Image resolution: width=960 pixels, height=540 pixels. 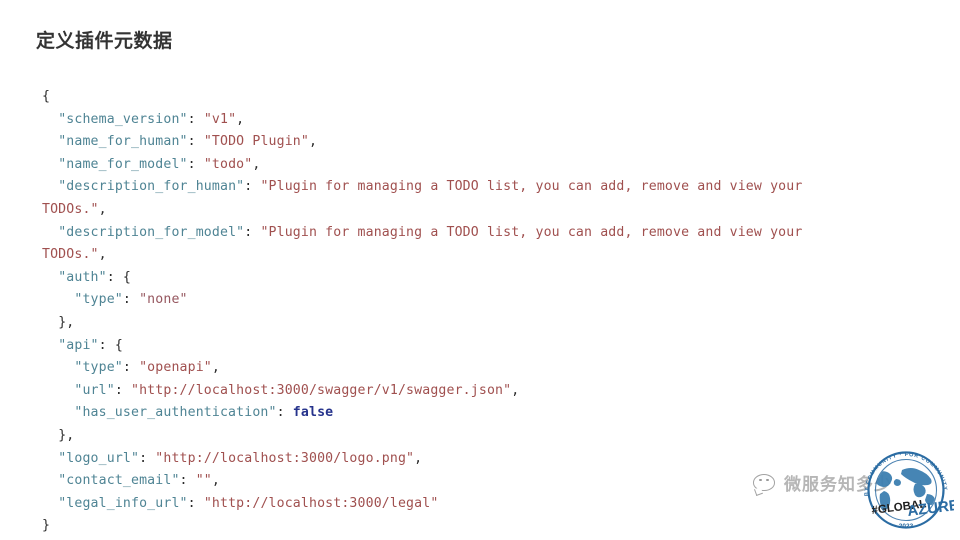 I want to click on code-punctuation: {, so click(x=46, y=96).